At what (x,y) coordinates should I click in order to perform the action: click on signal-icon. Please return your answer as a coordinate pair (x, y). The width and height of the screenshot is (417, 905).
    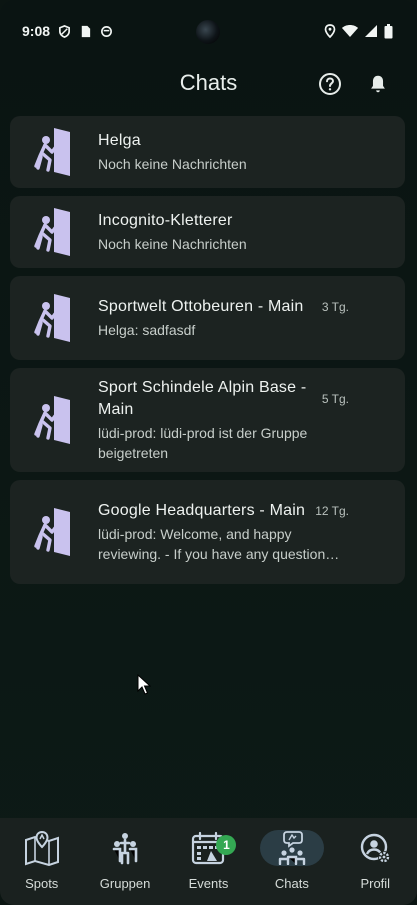
    Looking at the image, I should click on (371, 31).